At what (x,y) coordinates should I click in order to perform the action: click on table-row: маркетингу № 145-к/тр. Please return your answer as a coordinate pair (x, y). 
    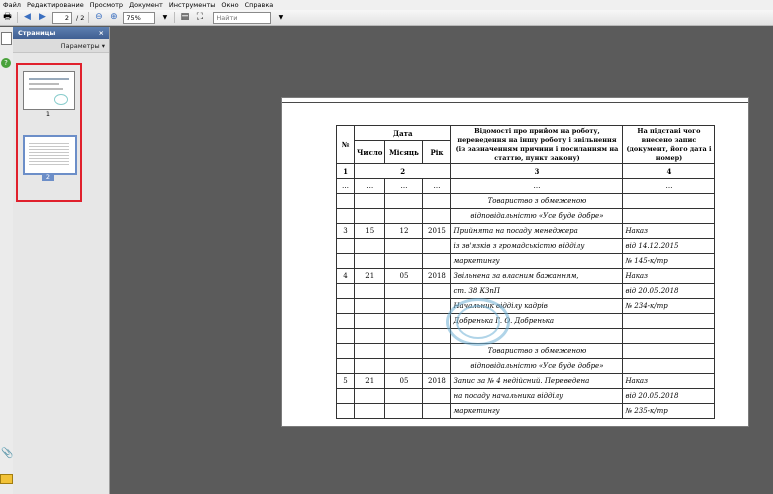
    Looking at the image, I should click on (526, 261).